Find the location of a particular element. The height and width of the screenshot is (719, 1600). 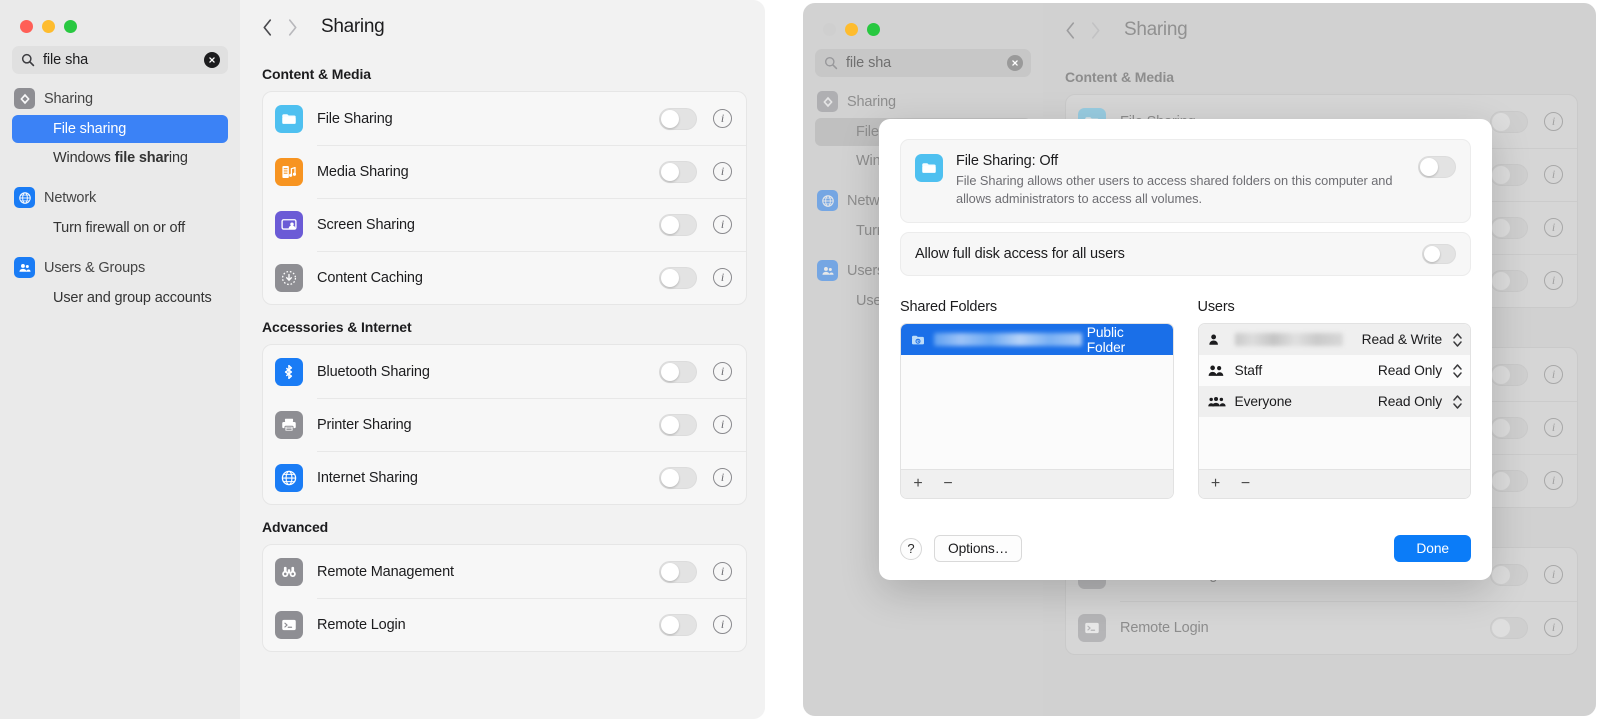

settings-row: Printer Sharing i is located at coordinates (504, 424).